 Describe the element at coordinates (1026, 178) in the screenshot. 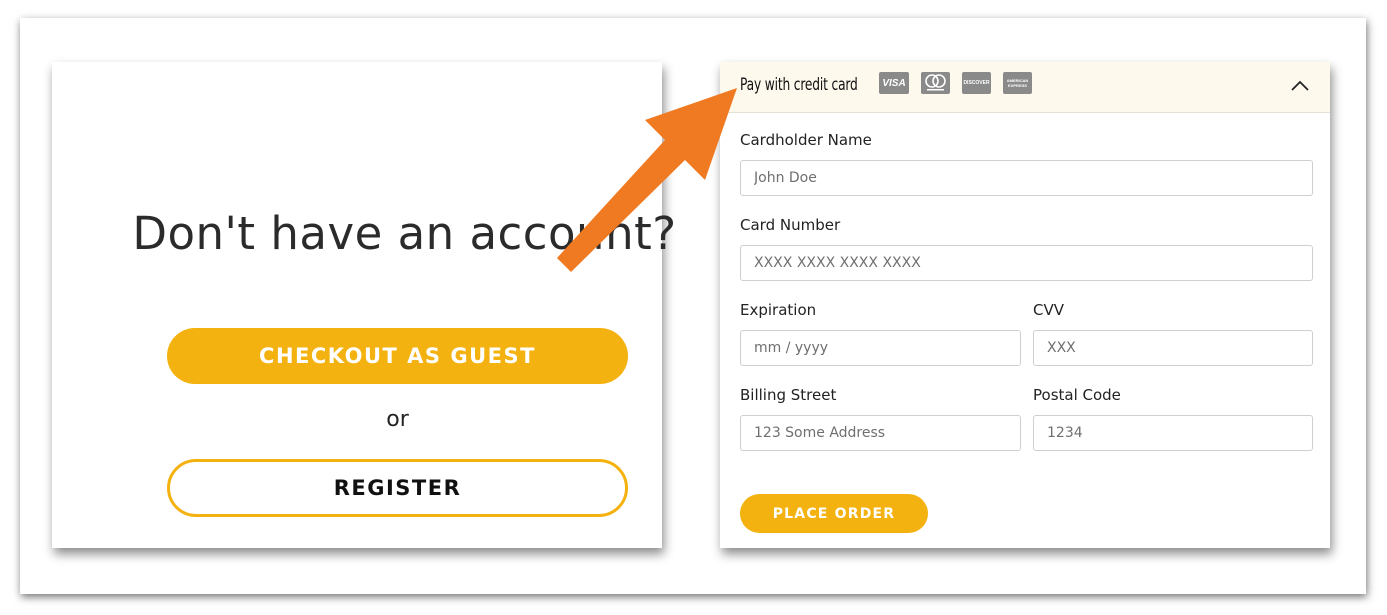

I see `cardholder-name-input` at that location.